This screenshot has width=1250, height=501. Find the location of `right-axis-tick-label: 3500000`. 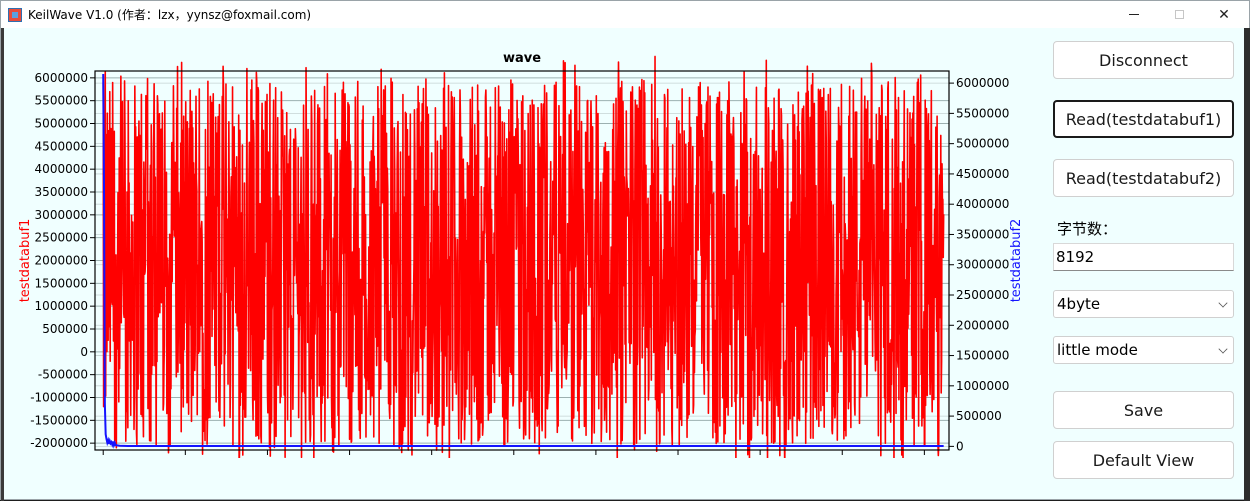

right-axis-tick-label: 3500000 is located at coordinates (982, 234).